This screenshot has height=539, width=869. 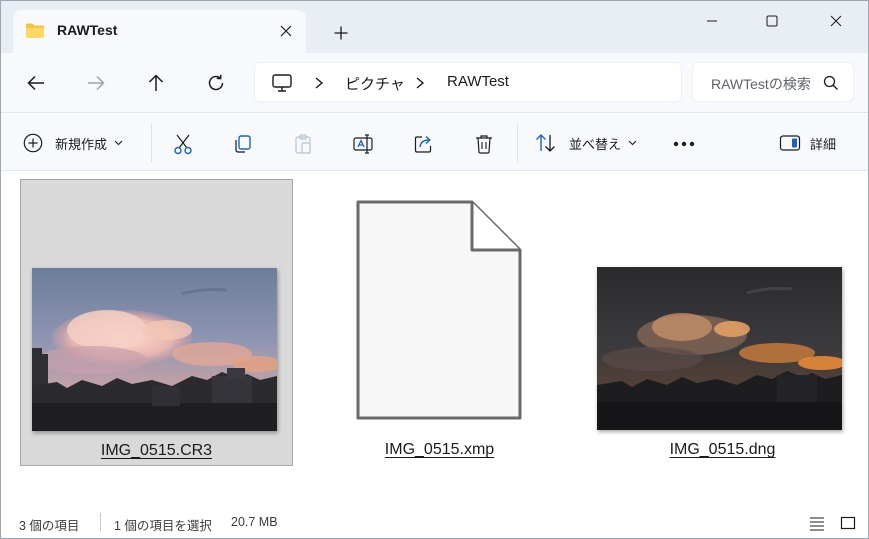 I want to click on share-icon, so click(x=423, y=144).